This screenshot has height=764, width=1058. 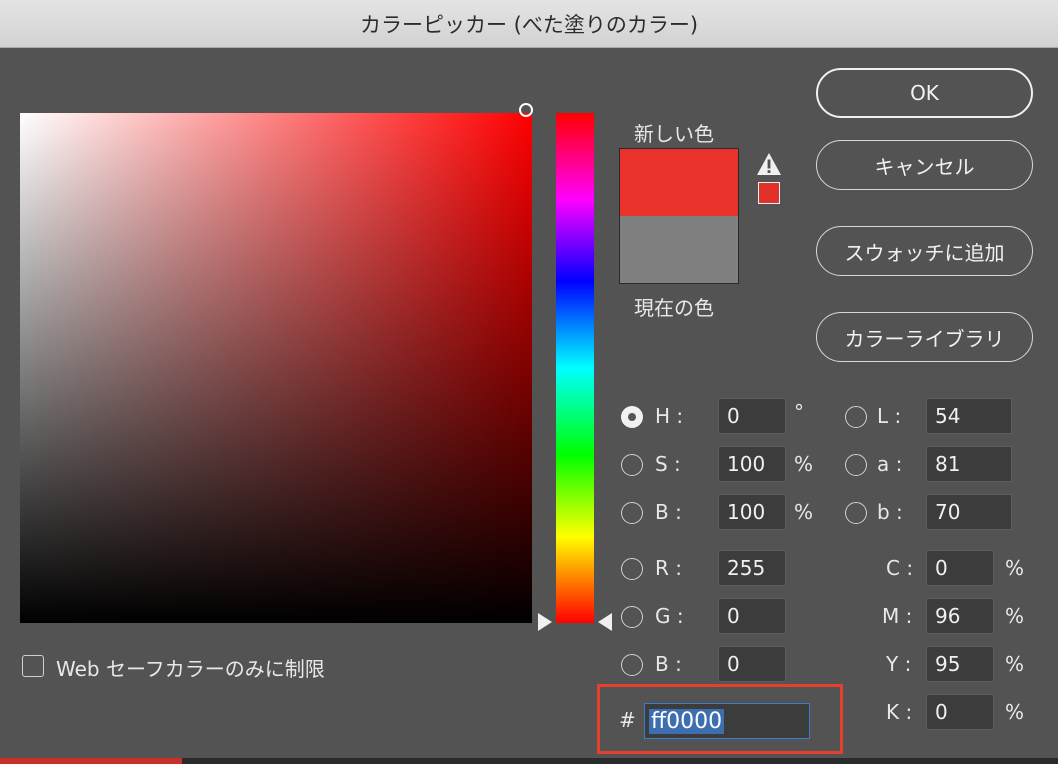 What do you see at coordinates (890, 464) in the screenshot?
I see `lab-a-label: a :` at bounding box center [890, 464].